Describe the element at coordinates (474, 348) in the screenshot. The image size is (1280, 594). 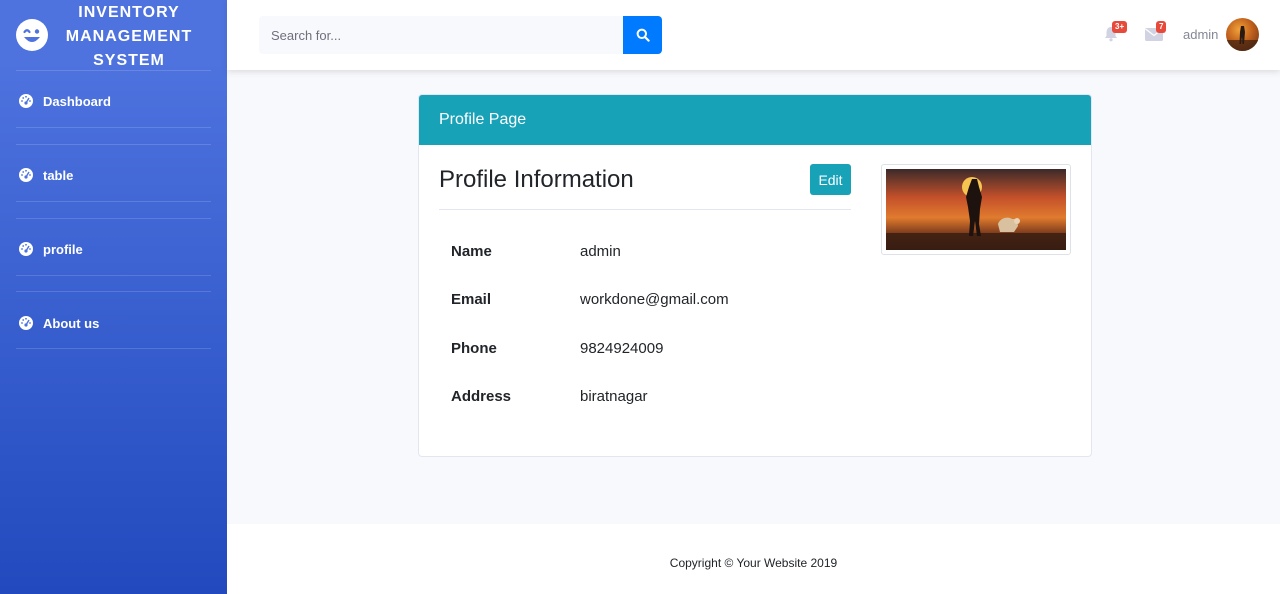
I see `phone-label: Phone` at that location.